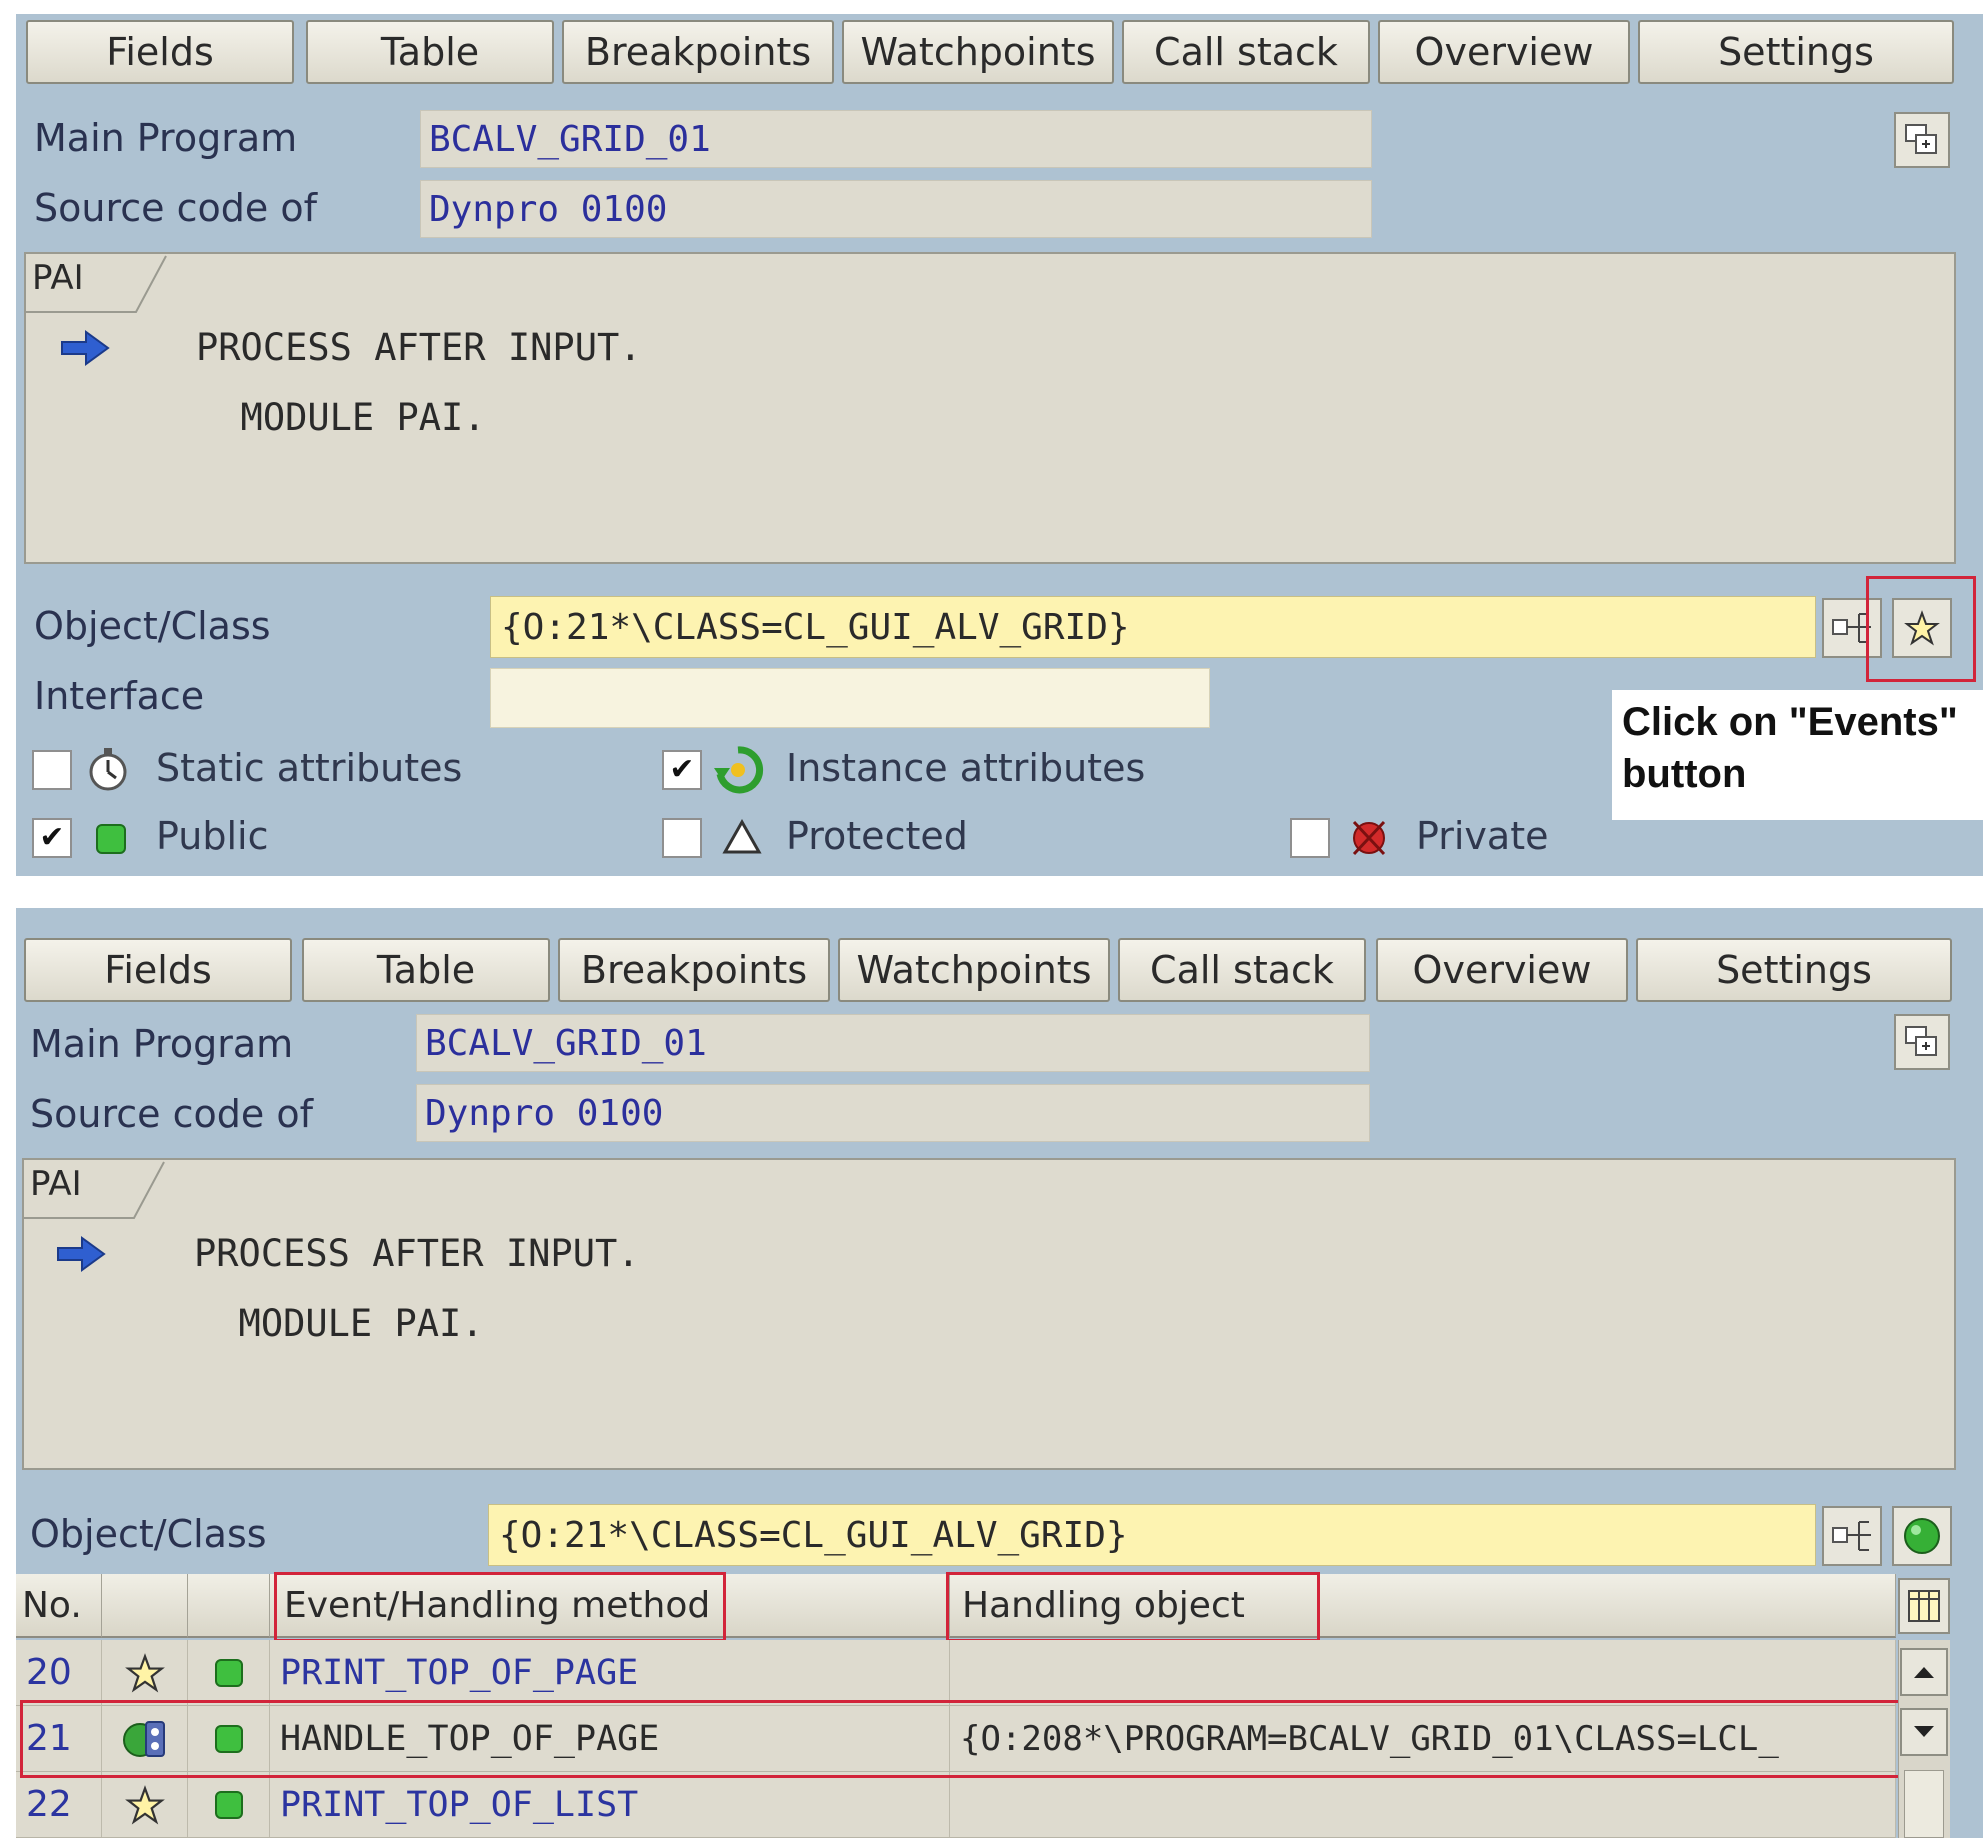 The height and width of the screenshot is (1838, 1983). I want to click on event-name: PRINT_TOP_OF_LIST, so click(610, 1804).